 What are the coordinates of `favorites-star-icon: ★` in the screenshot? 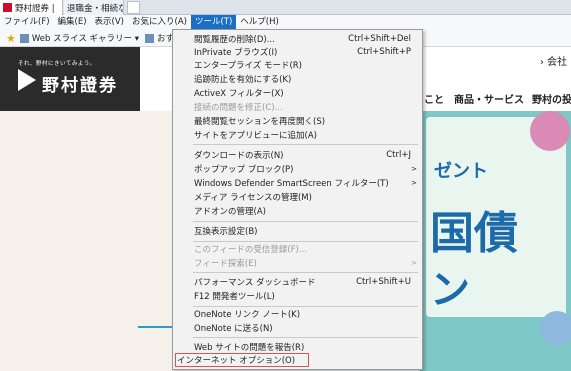 It's located at (11, 38).